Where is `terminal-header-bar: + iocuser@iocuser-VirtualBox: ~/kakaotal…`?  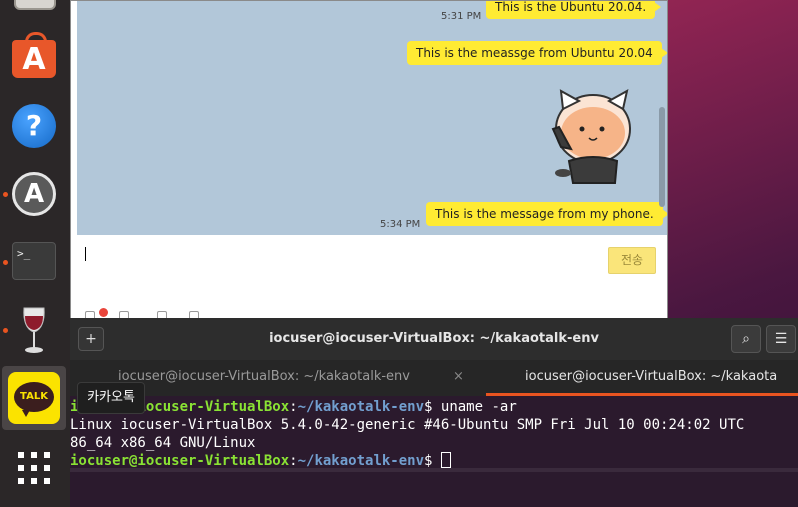
terminal-header-bar: + iocuser@iocuser-VirtualBox: ~/kakaotal… is located at coordinates (434, 339).